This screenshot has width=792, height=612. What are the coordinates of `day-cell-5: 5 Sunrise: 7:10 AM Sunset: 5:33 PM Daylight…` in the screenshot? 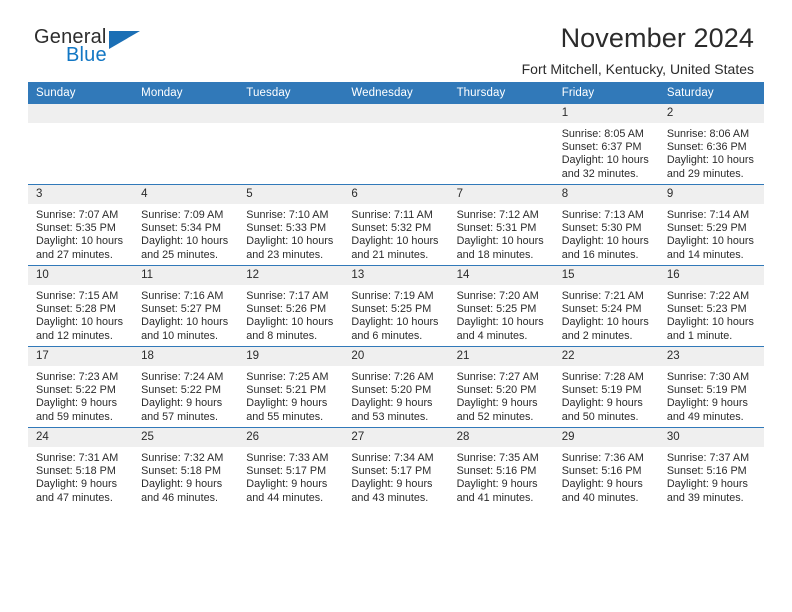 It's located at (291, 225).